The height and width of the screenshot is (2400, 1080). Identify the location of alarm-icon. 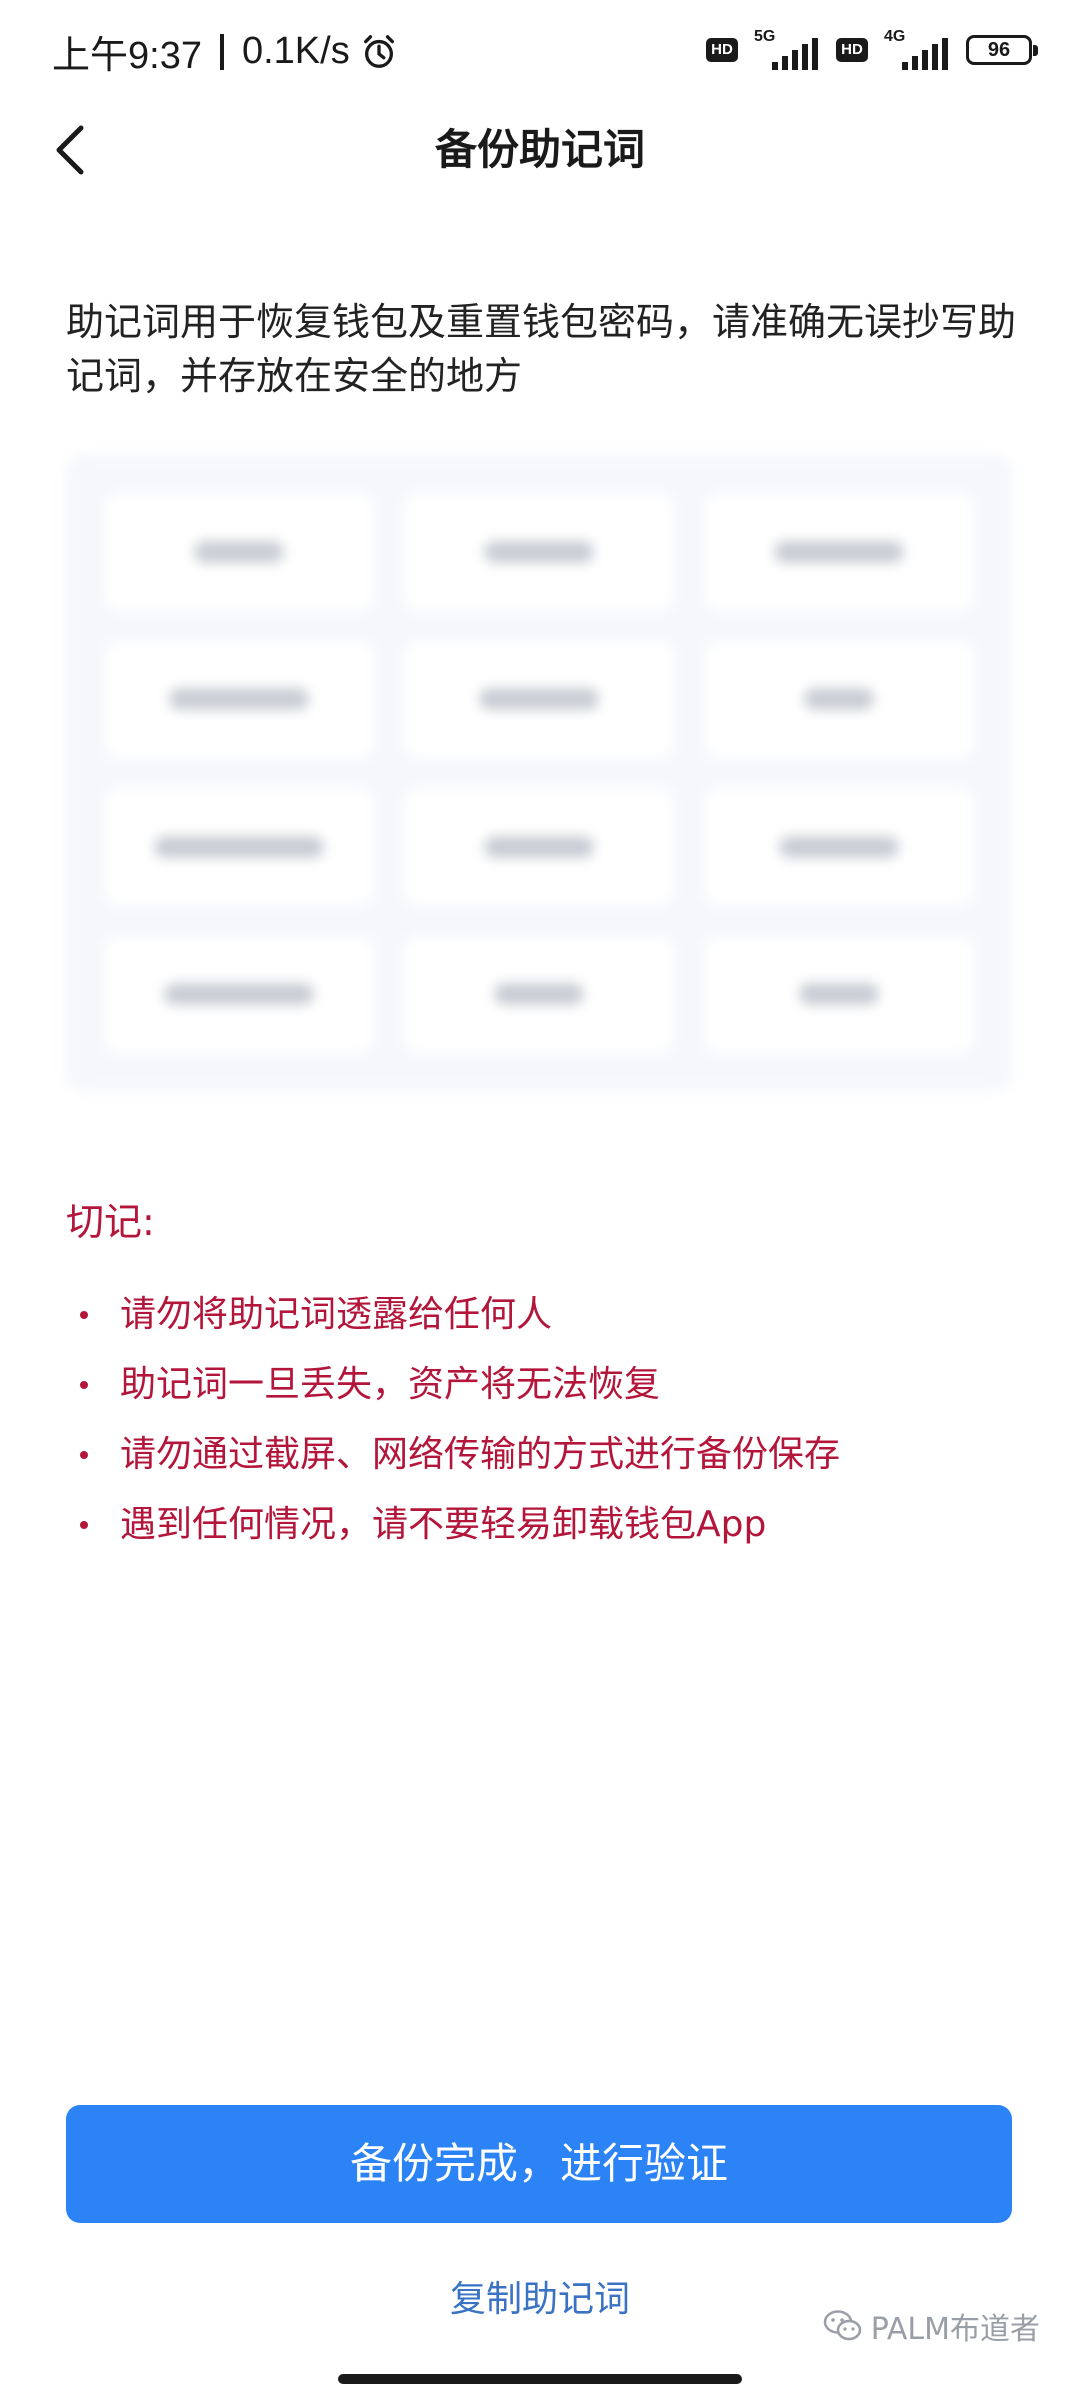
(378, 51).